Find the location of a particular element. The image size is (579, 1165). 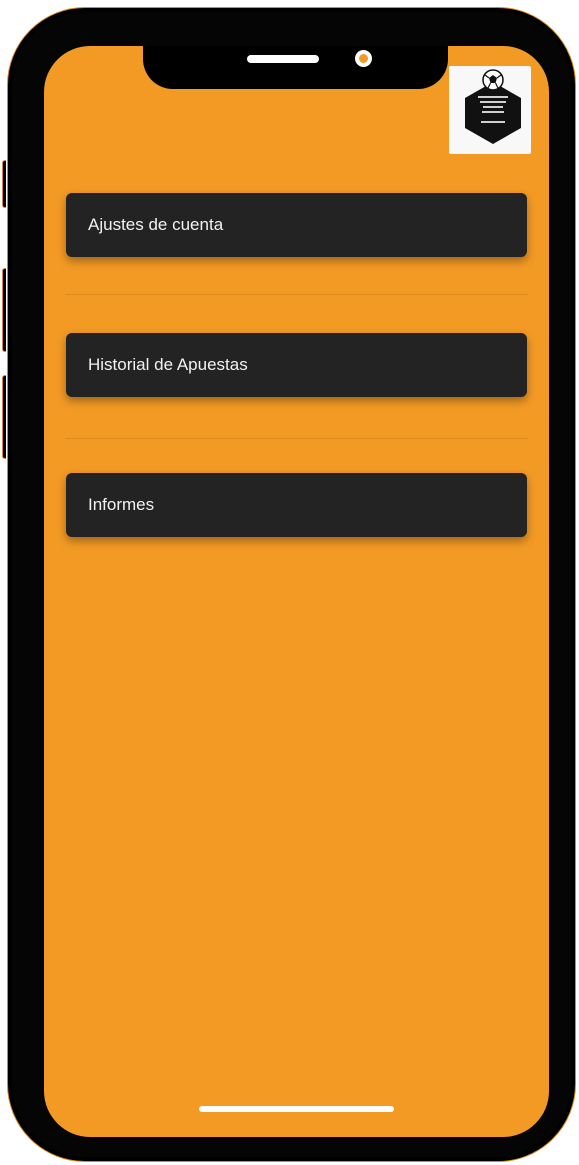

menu-item-account-settings: Ajustes de cuenta is located at coordinates (296, 225).